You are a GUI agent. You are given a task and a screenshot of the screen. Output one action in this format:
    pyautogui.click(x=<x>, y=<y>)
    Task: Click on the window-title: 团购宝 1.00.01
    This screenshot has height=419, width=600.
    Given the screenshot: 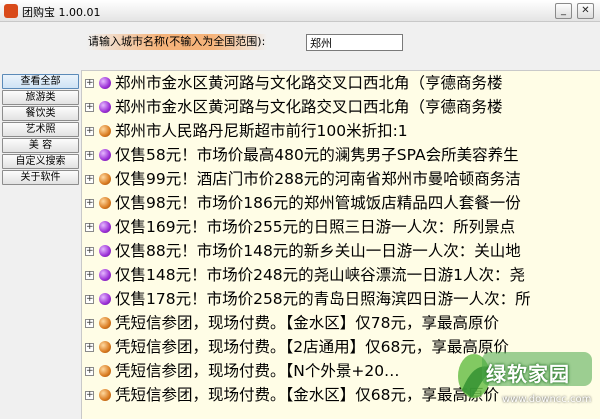 What is the action you would take?
    pyautogui.click(x=61, y=12)
    